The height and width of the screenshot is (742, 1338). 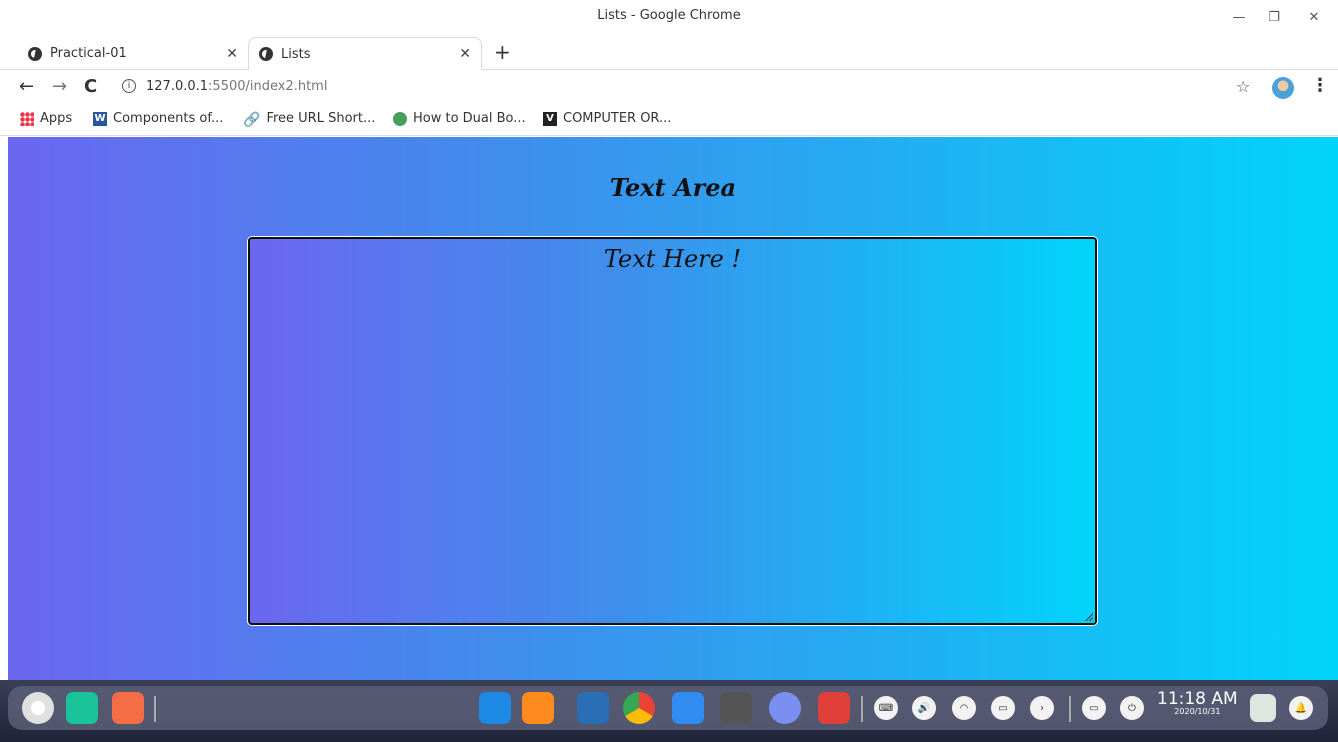 What do you see at coordinates (268, 86) in the screenshot?
I see `url-path: :5500/index2.html` at bounding box center [268, 86].